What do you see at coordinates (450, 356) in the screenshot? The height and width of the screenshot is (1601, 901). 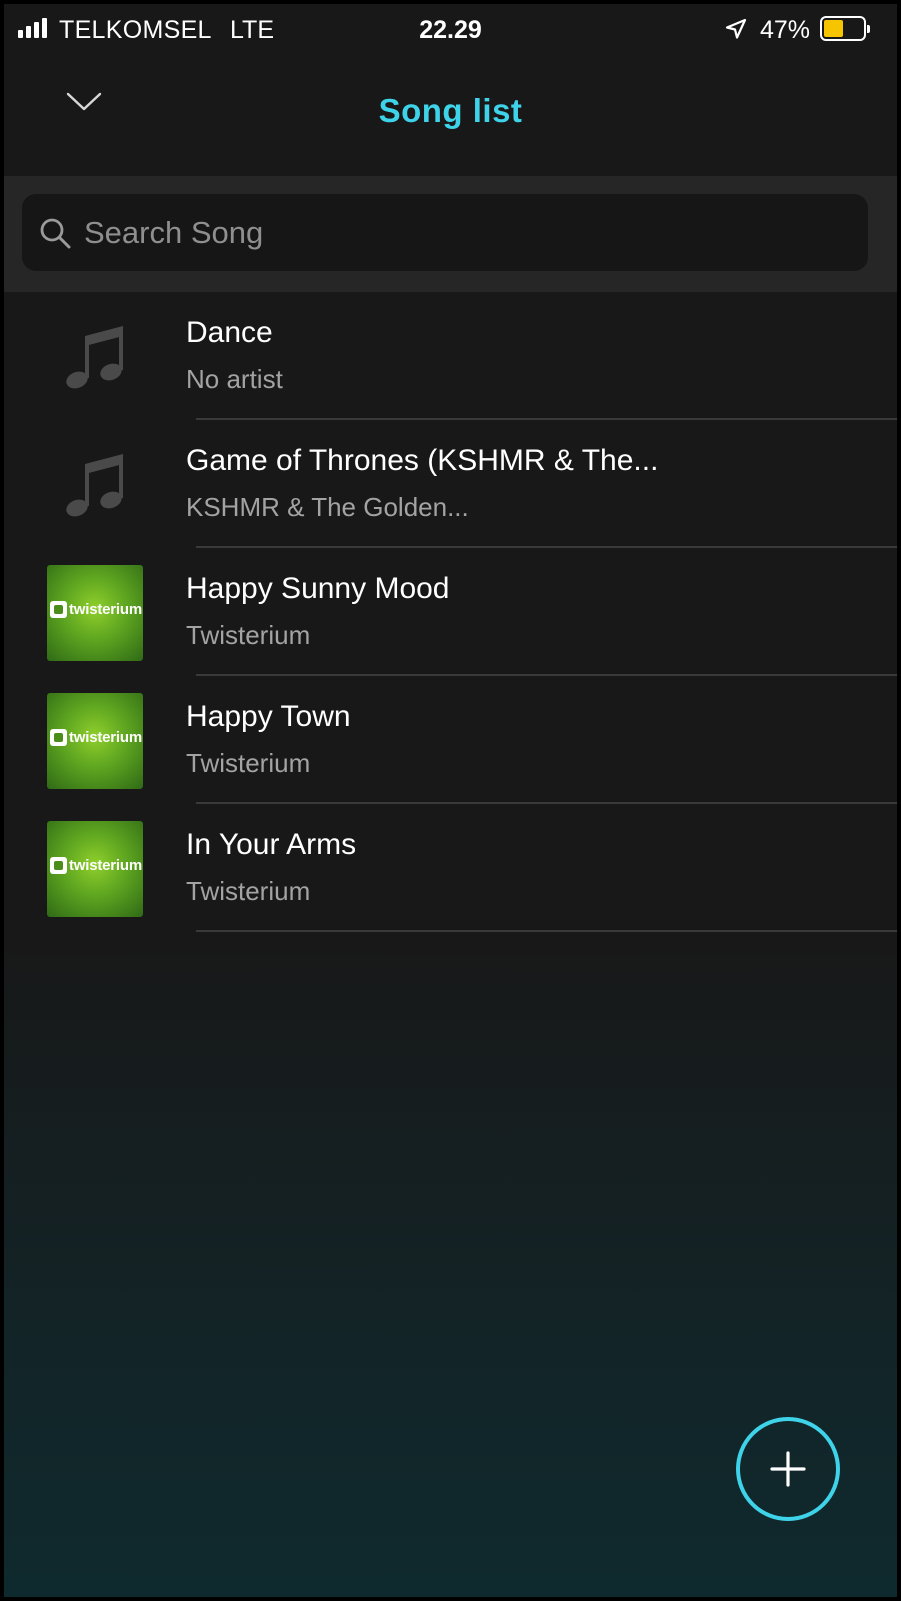 I see `song-row: Dance No artist` at bounding box center [450, 356].